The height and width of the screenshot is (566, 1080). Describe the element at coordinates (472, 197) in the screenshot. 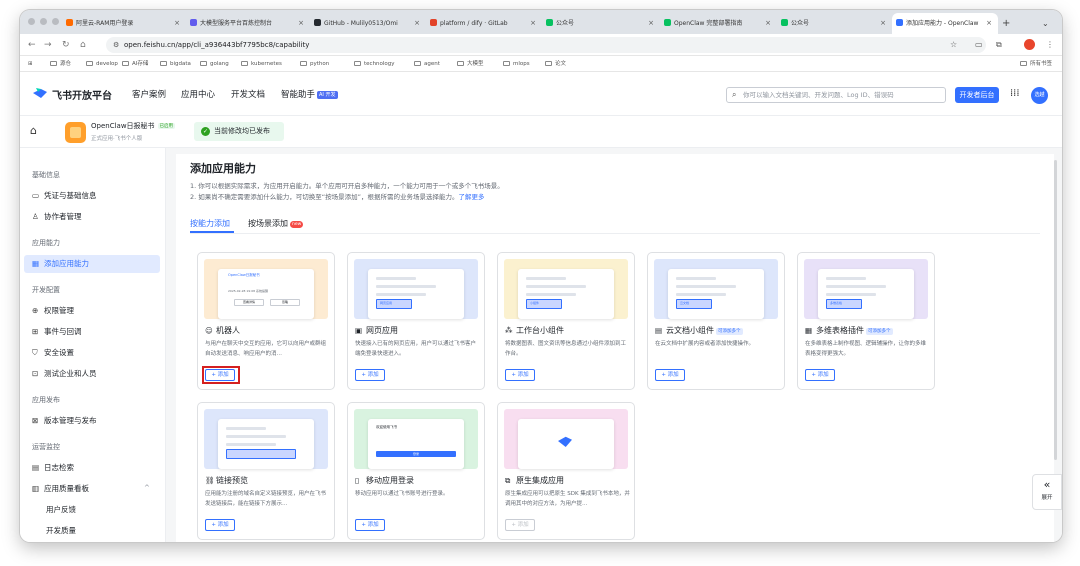

I see `learn-more-link: 了解更多` at that location.